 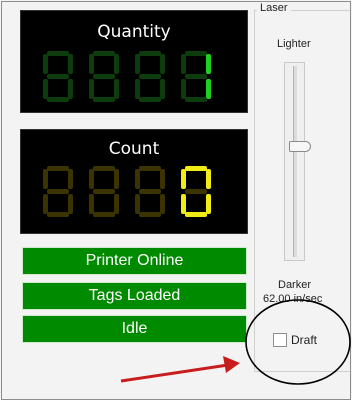 I want to click on annotation-overlay, so click(x=235, y=342).